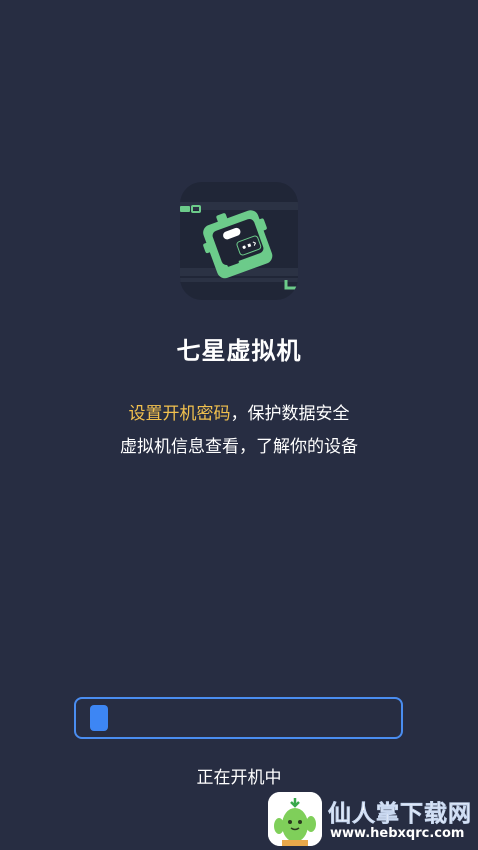 The image size is (478, 850). I want to click on description-line-2: 虚拟机信息查看，了解你的设备, so click(239, 447).